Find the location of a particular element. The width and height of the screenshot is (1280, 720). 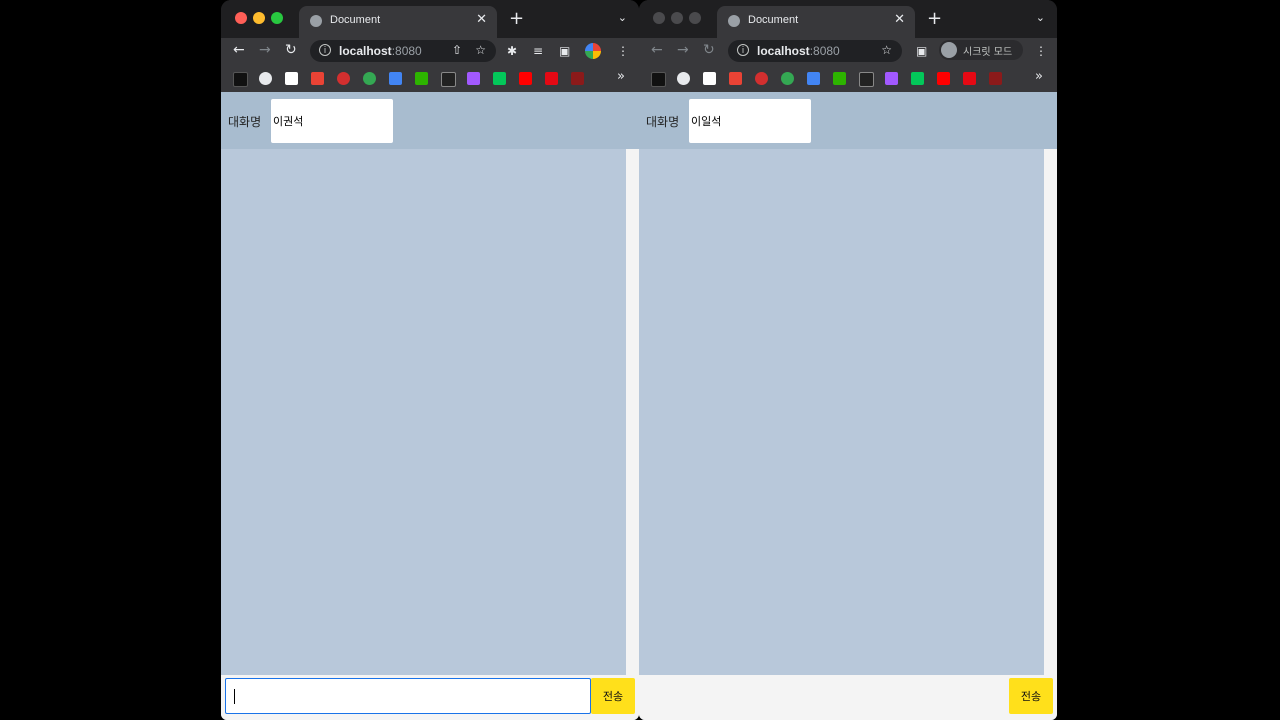

address-bar: i localhost:8080 ☆ is located at coordinates (815, 51).